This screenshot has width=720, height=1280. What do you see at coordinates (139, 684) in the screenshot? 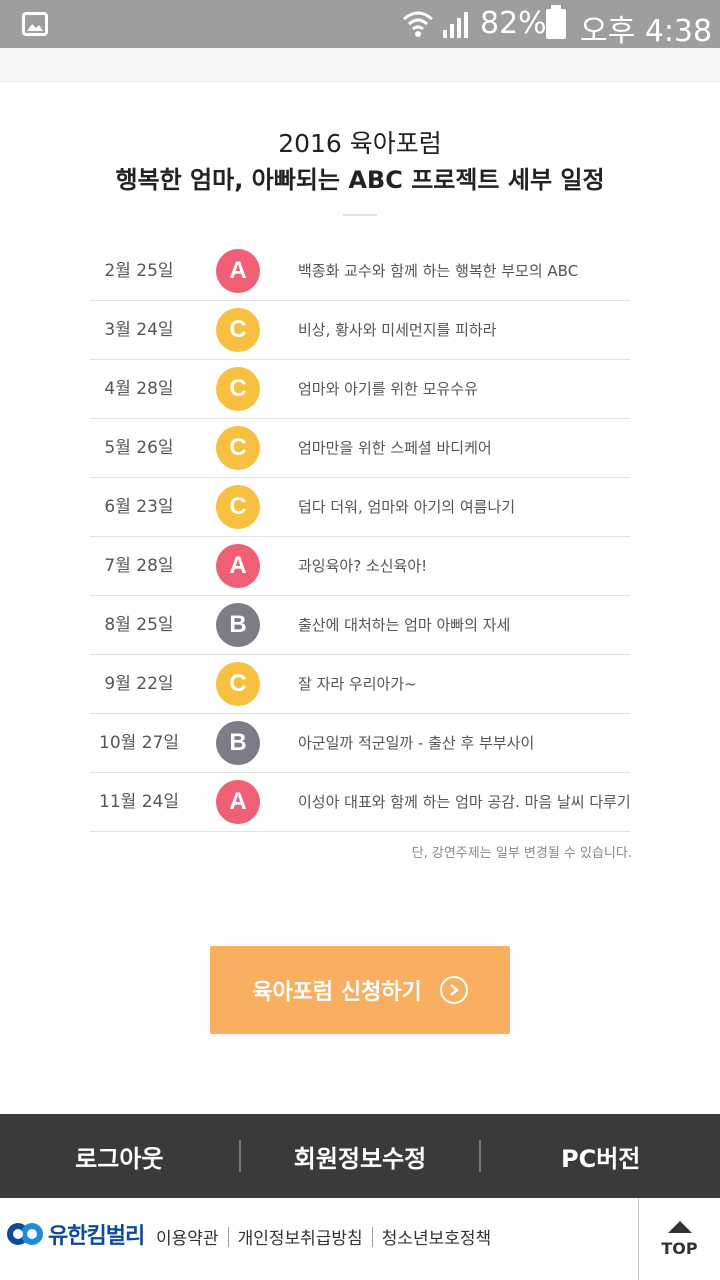
I see `schedule-date: 9월 22일` at bounding box center [139, 684].